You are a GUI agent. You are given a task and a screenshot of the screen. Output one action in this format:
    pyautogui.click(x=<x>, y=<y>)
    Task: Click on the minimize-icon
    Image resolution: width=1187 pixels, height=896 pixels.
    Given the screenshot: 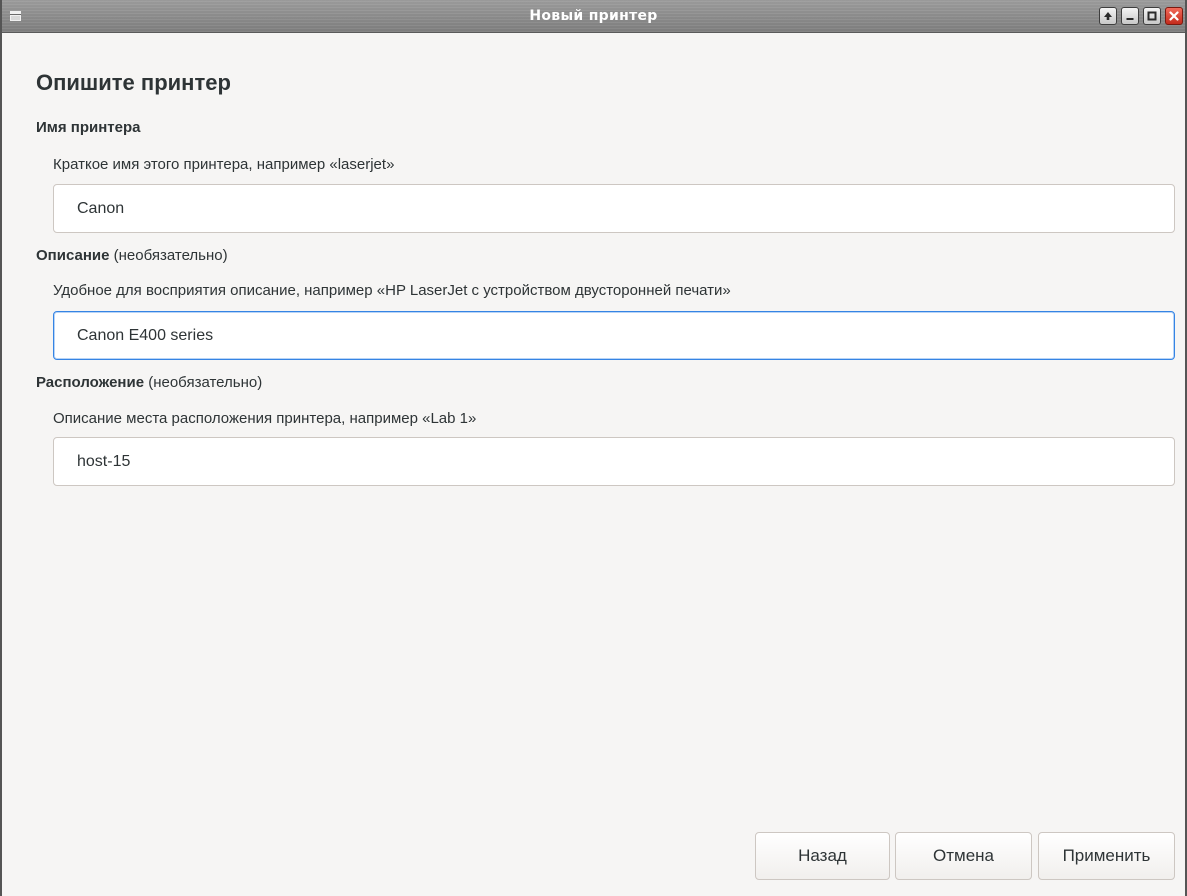 What is the action you would take?
    pyautogui.click(x=1130, y=19)
    